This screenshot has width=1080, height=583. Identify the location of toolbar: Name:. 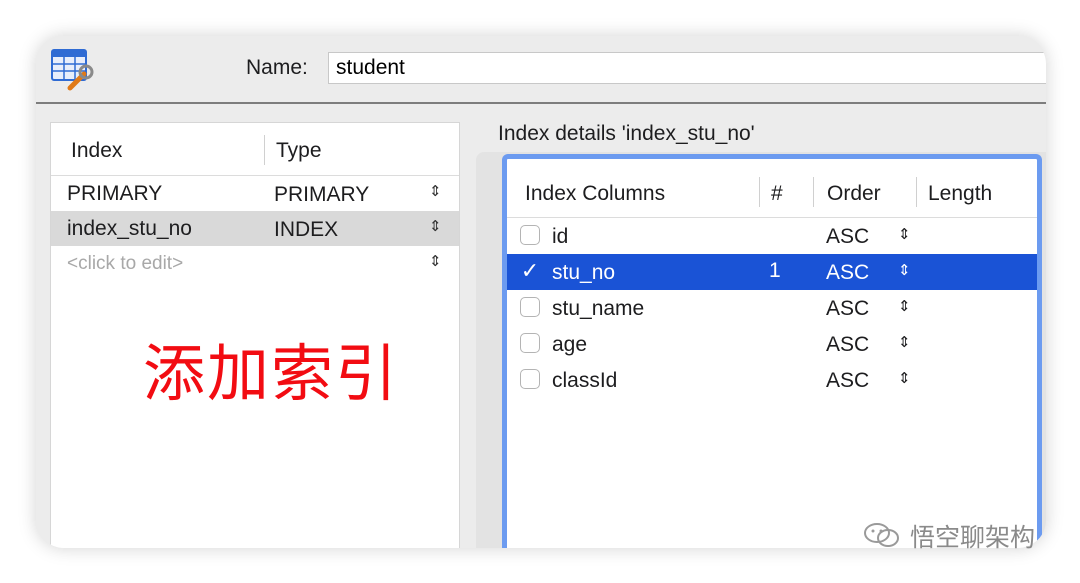
(541, 70).